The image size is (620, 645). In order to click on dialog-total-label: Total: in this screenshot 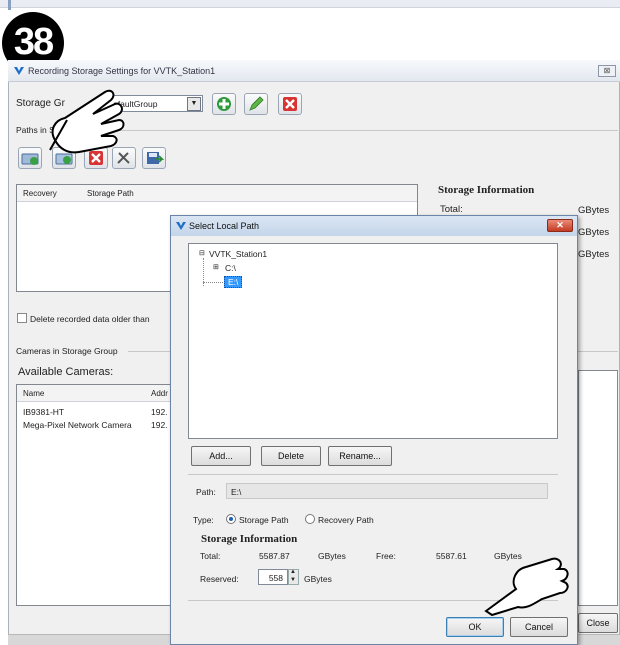, I will do `click(210, 556)`.